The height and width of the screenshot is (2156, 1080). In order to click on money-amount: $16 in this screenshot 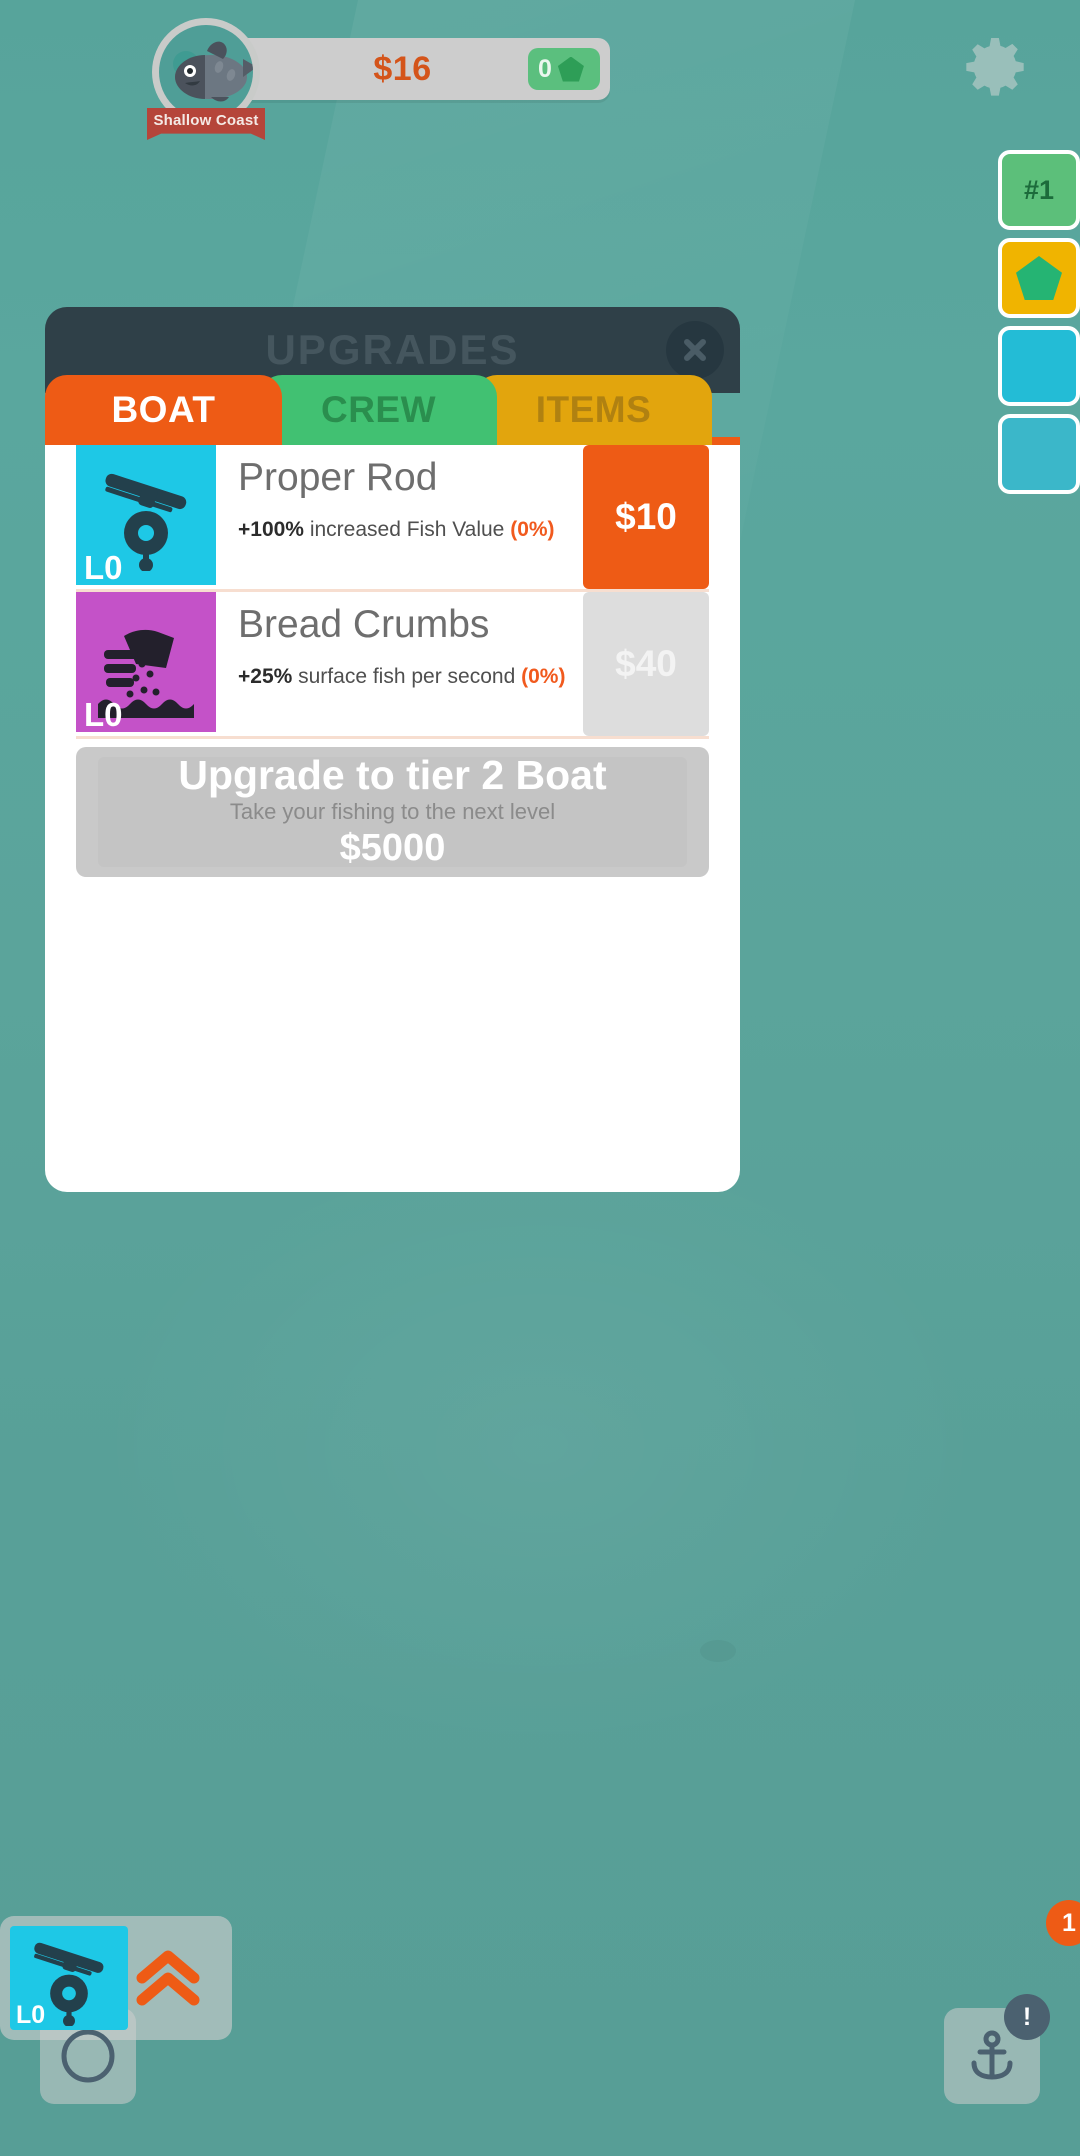, I will do `click(402, 68)`.